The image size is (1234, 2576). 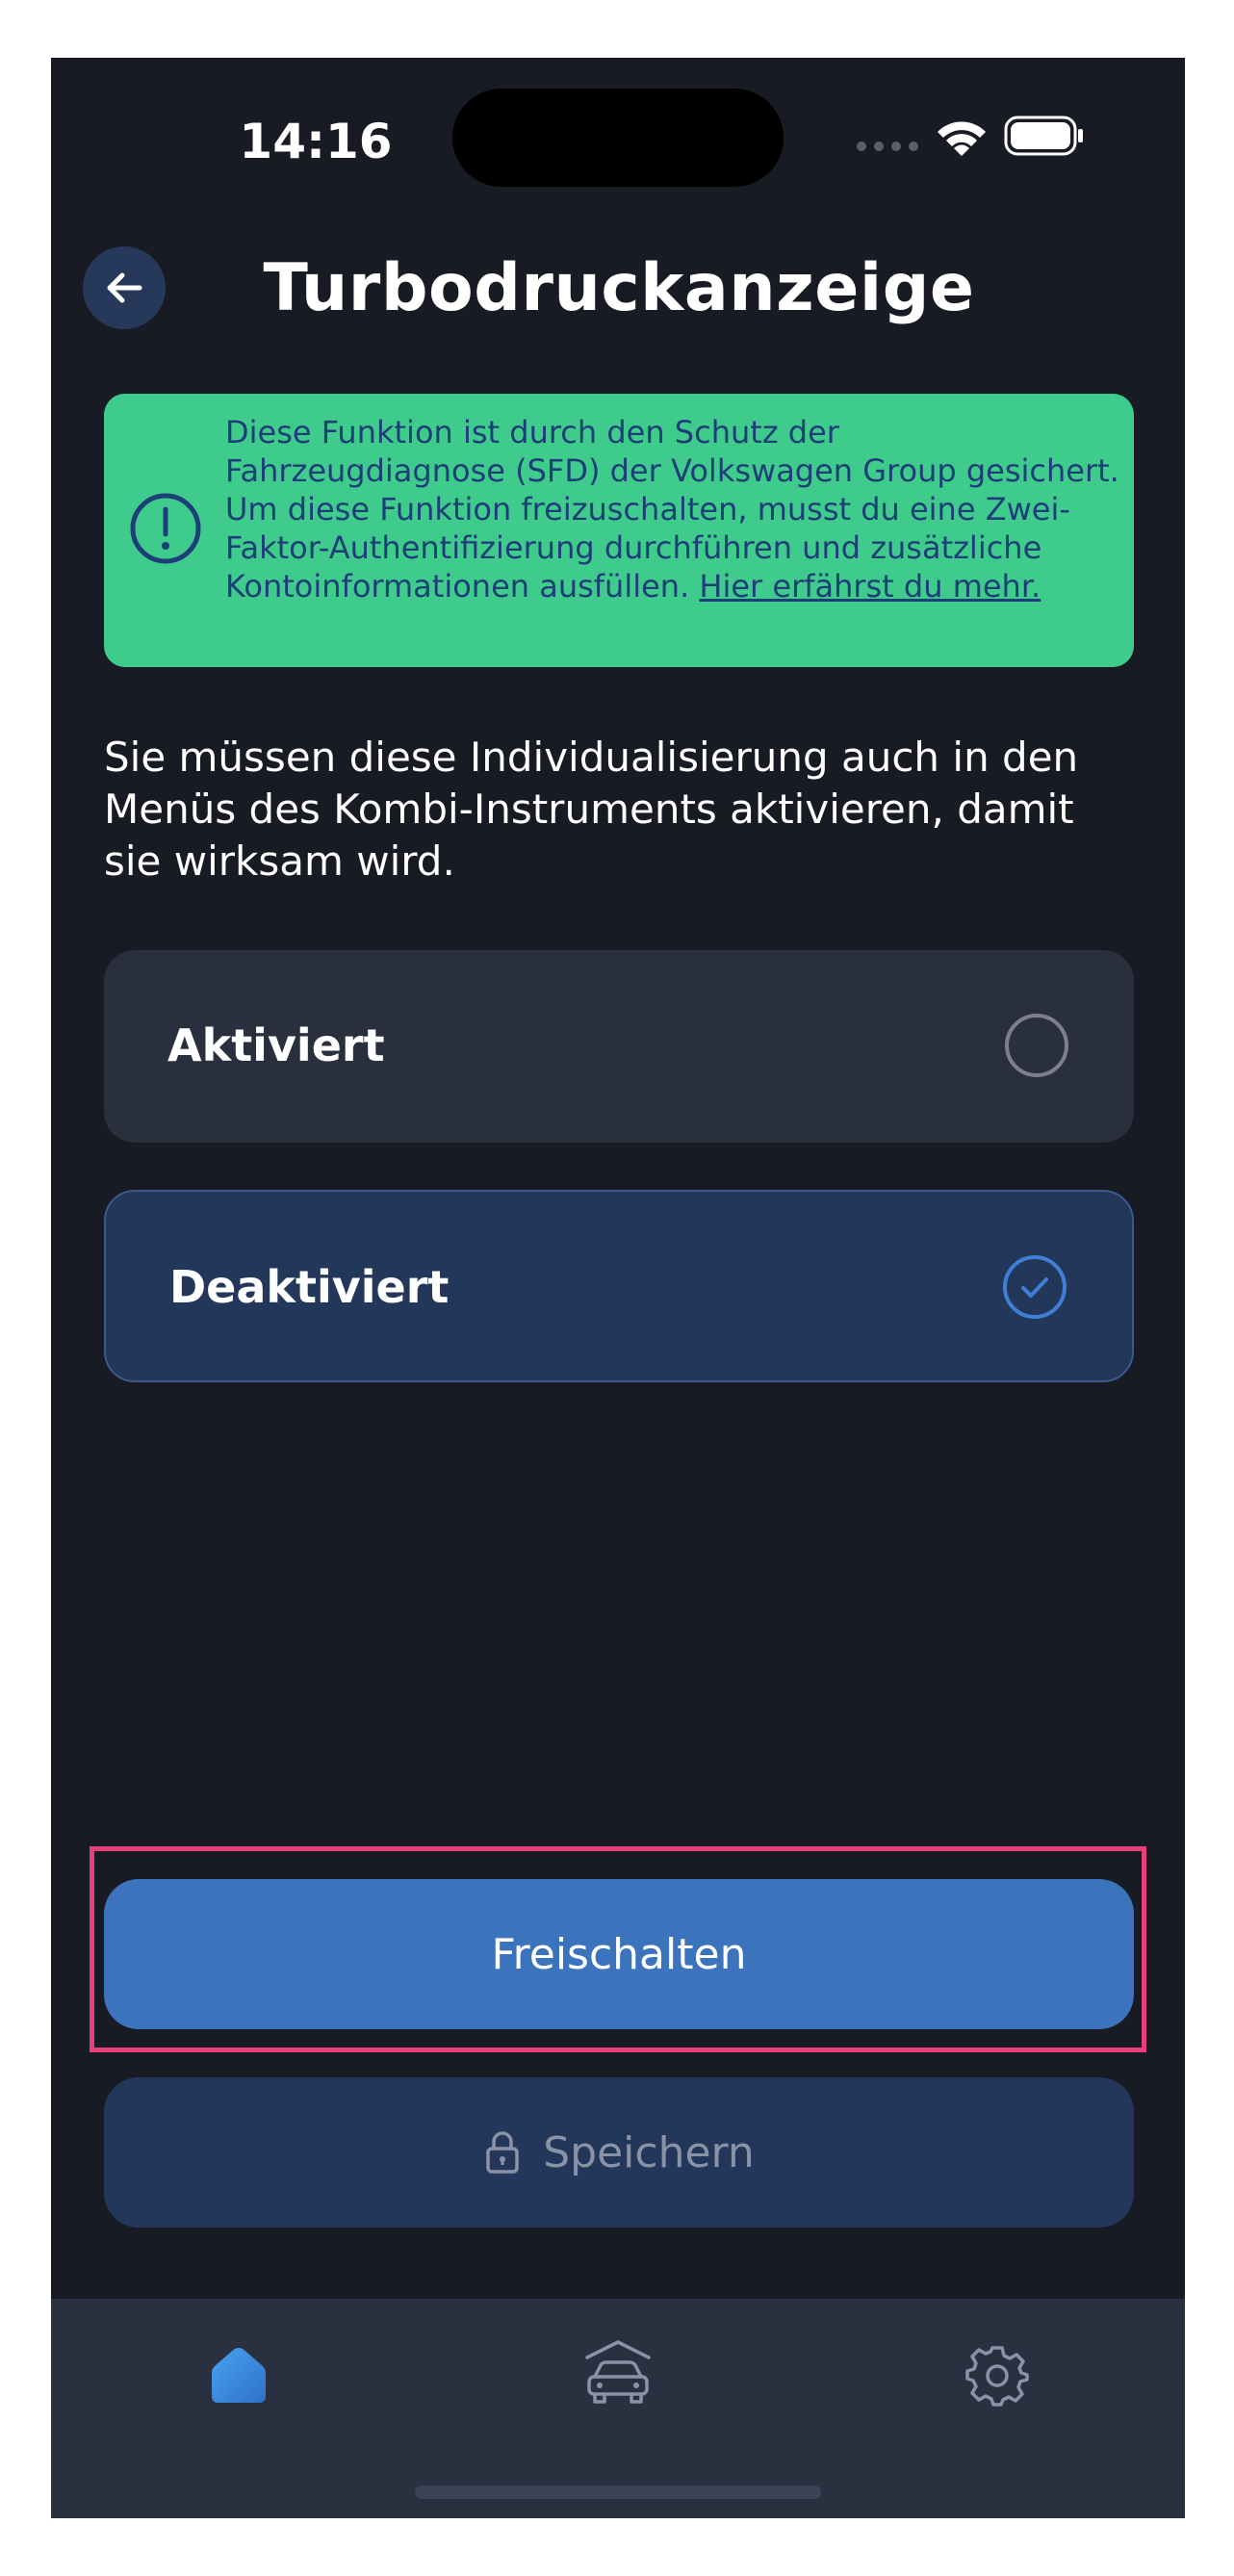 I want to click on home-indicator, so click(x=618, y=2492).